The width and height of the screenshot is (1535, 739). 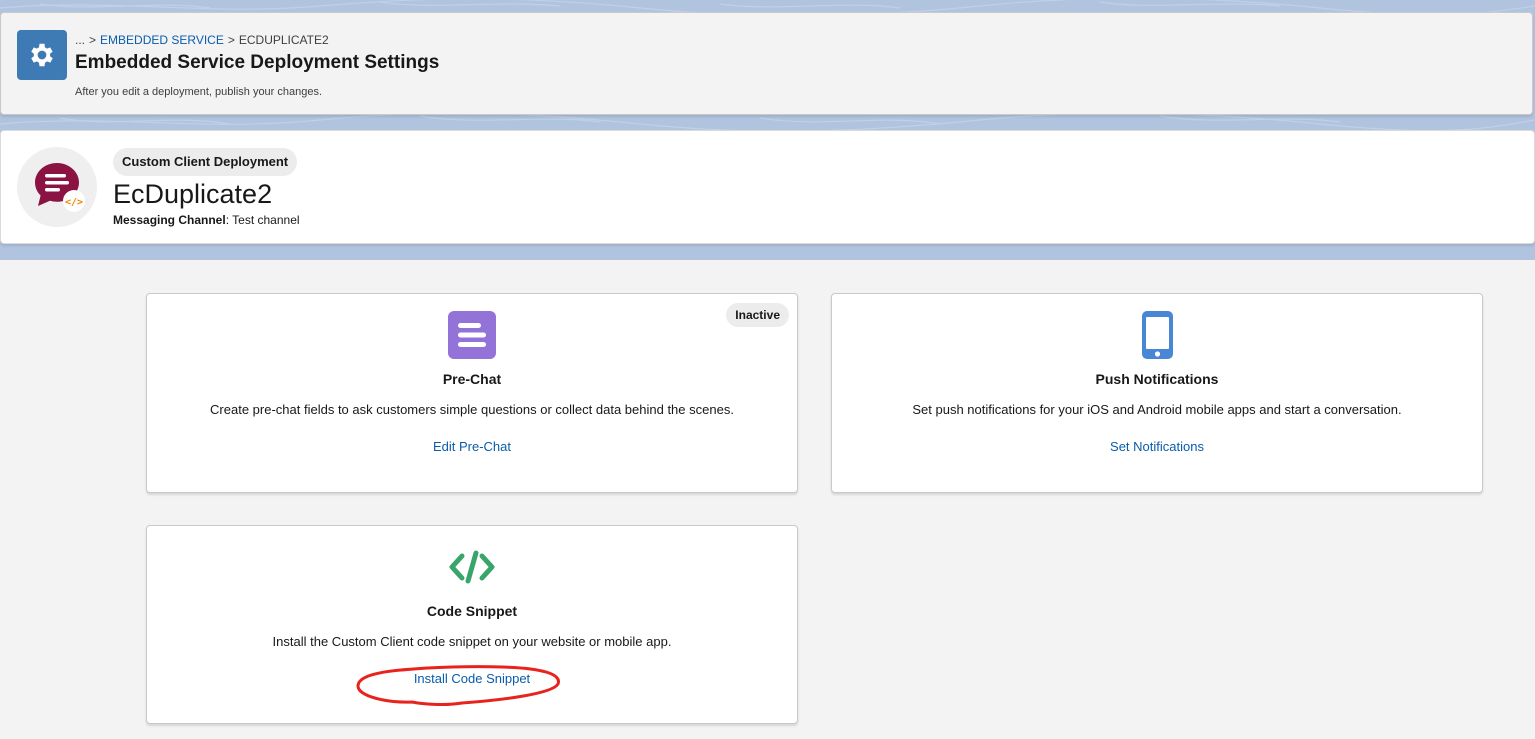 I want to click on status-badge: Inactive, so click(x=757, y=315).